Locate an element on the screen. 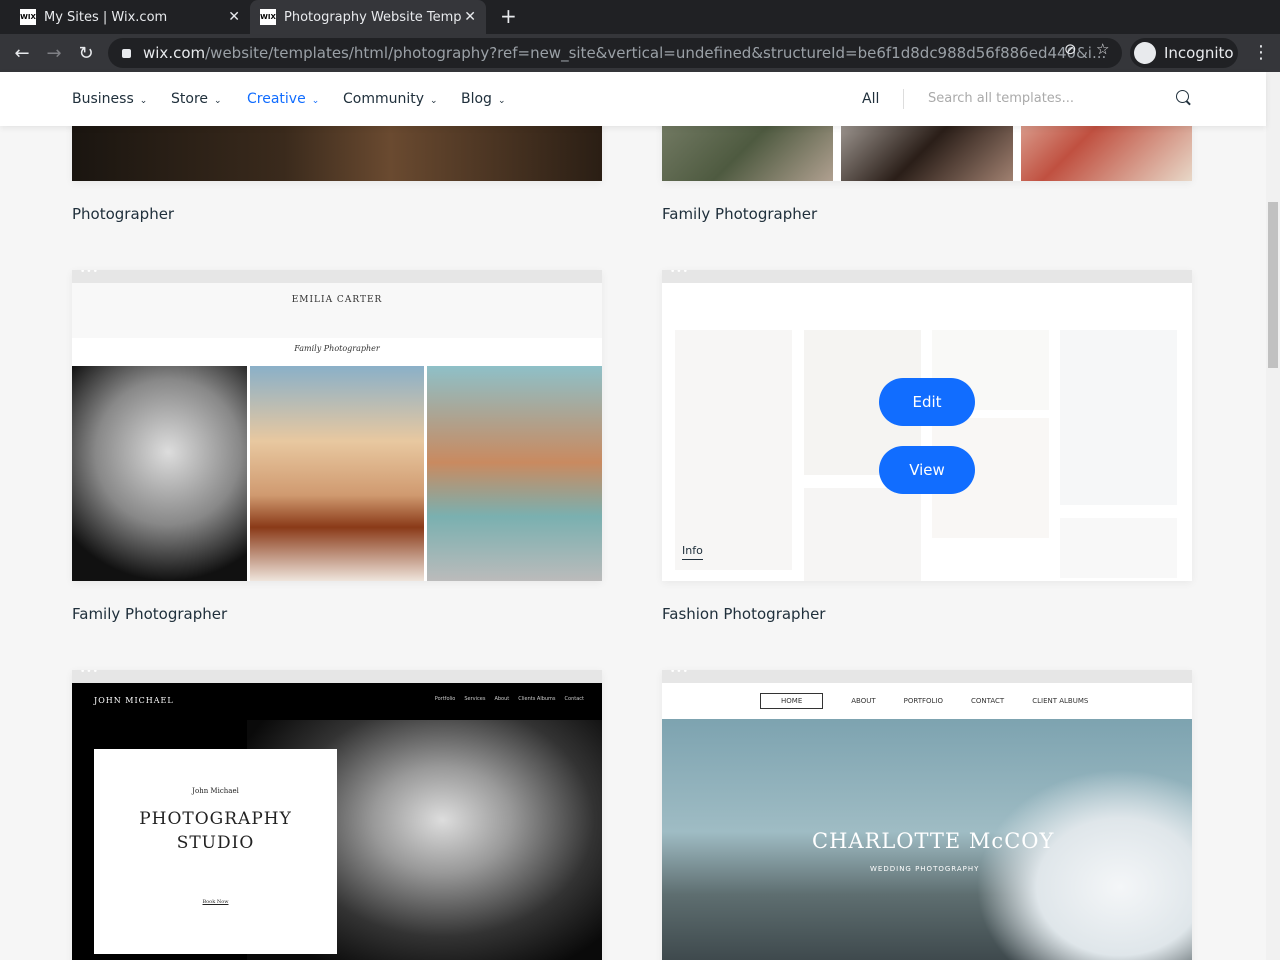 This screenshot has height=960, width=1280. thumb-site-name: JOHN MICHAEL is located at coordinates (134, 700).